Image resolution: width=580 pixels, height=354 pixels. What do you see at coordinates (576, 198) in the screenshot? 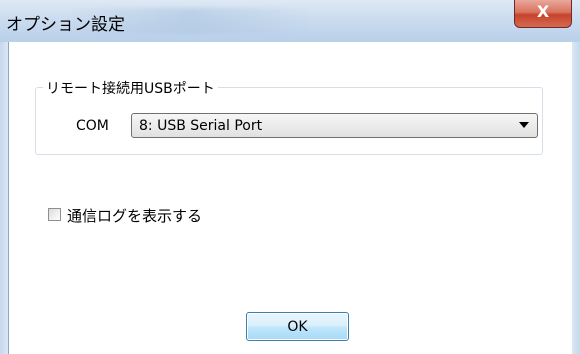
I see `window-frame-right` at bounding box center [576, 198].